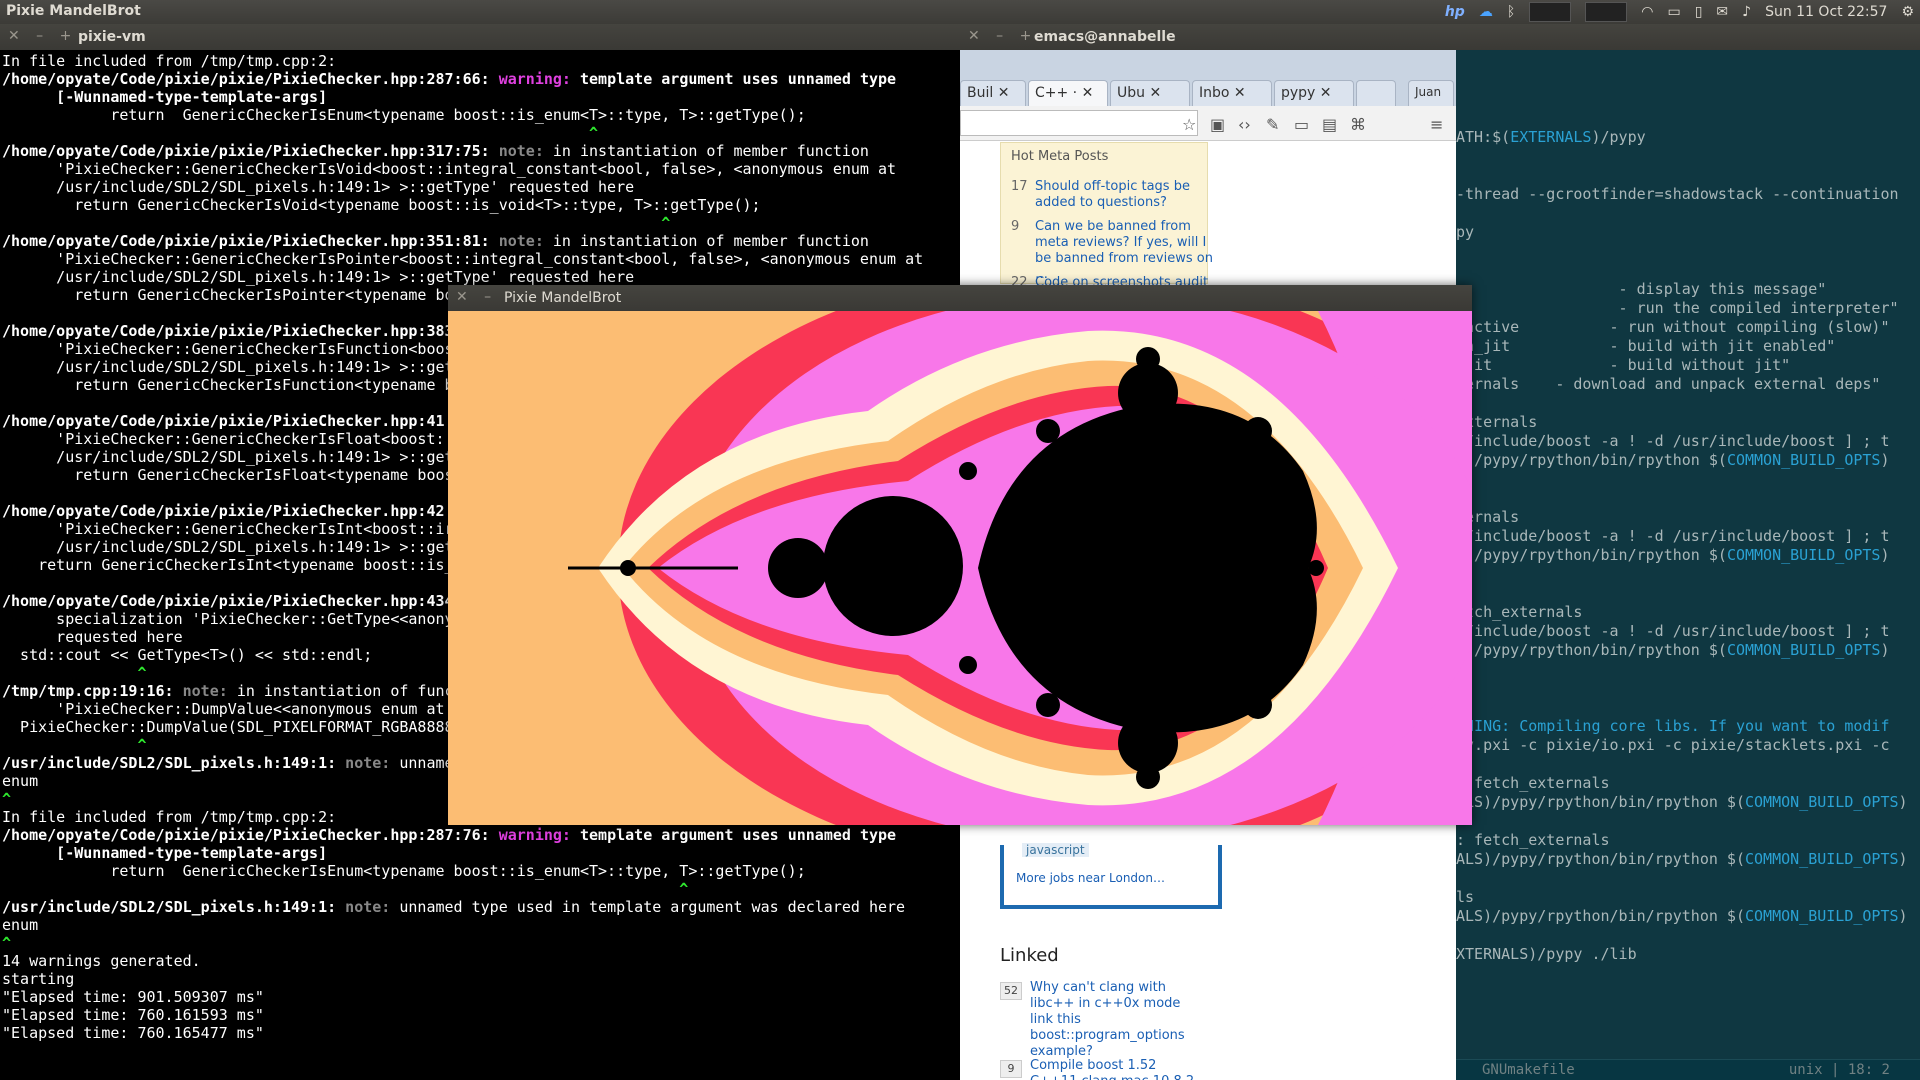 This screenshot has width=1920, height=1080. Describe the element at coordinates (169, 61) in the screenshot. I see `terminal-line-segment: In file included from /tmp/tmp.cpp:2:` at that location.